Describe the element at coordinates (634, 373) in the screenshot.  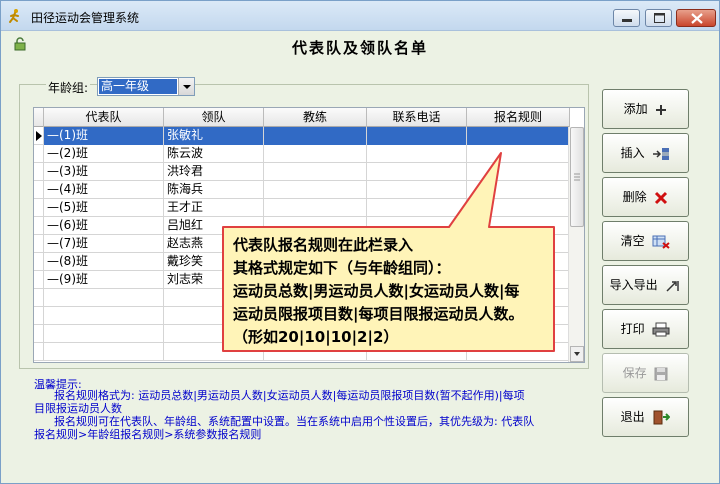
I see `save-button-label: 保存` at that location.